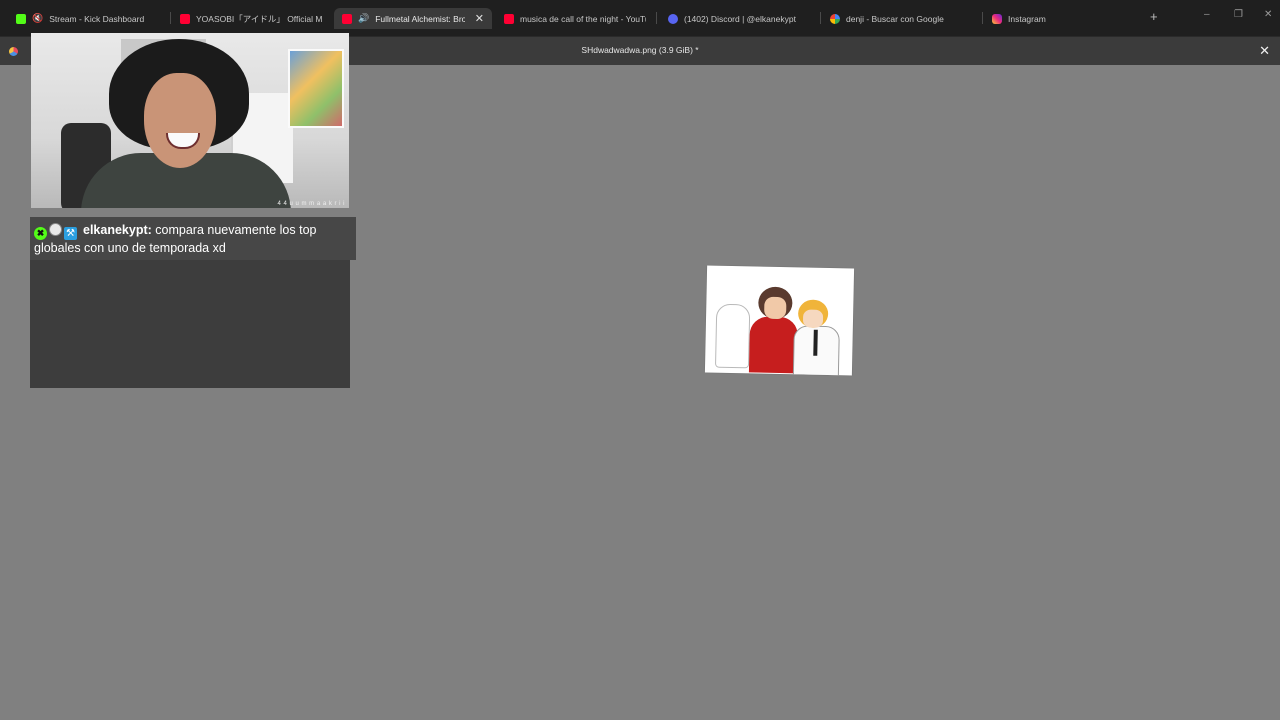  Describe the element at coordinates (479, 18) in the screenshot. I see `close-tab-icon: ✕` at that location.